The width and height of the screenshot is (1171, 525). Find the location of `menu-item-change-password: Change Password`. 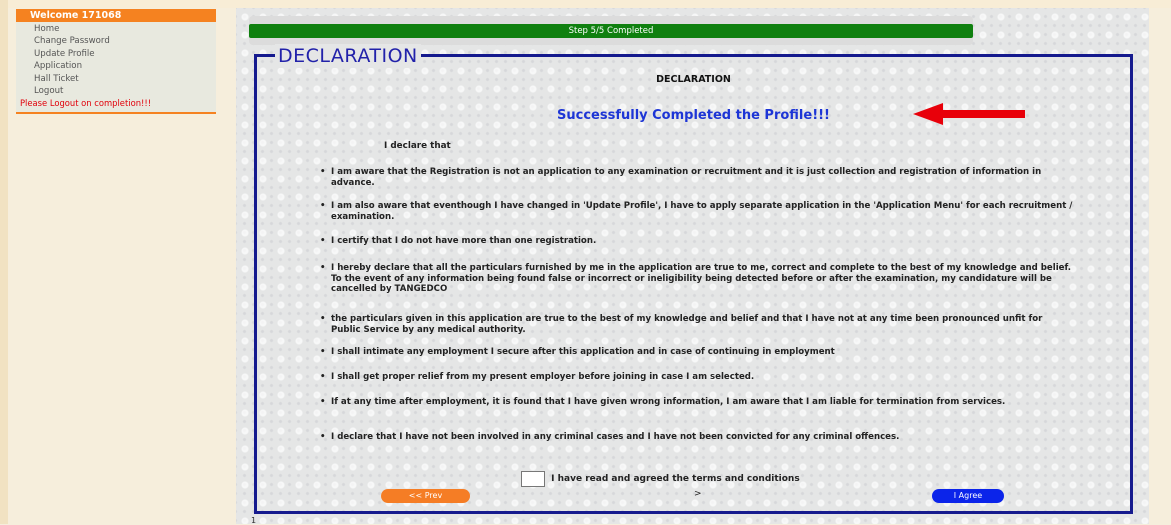

menu-item-change-password: Change Password is located at coordinates (116, 41).